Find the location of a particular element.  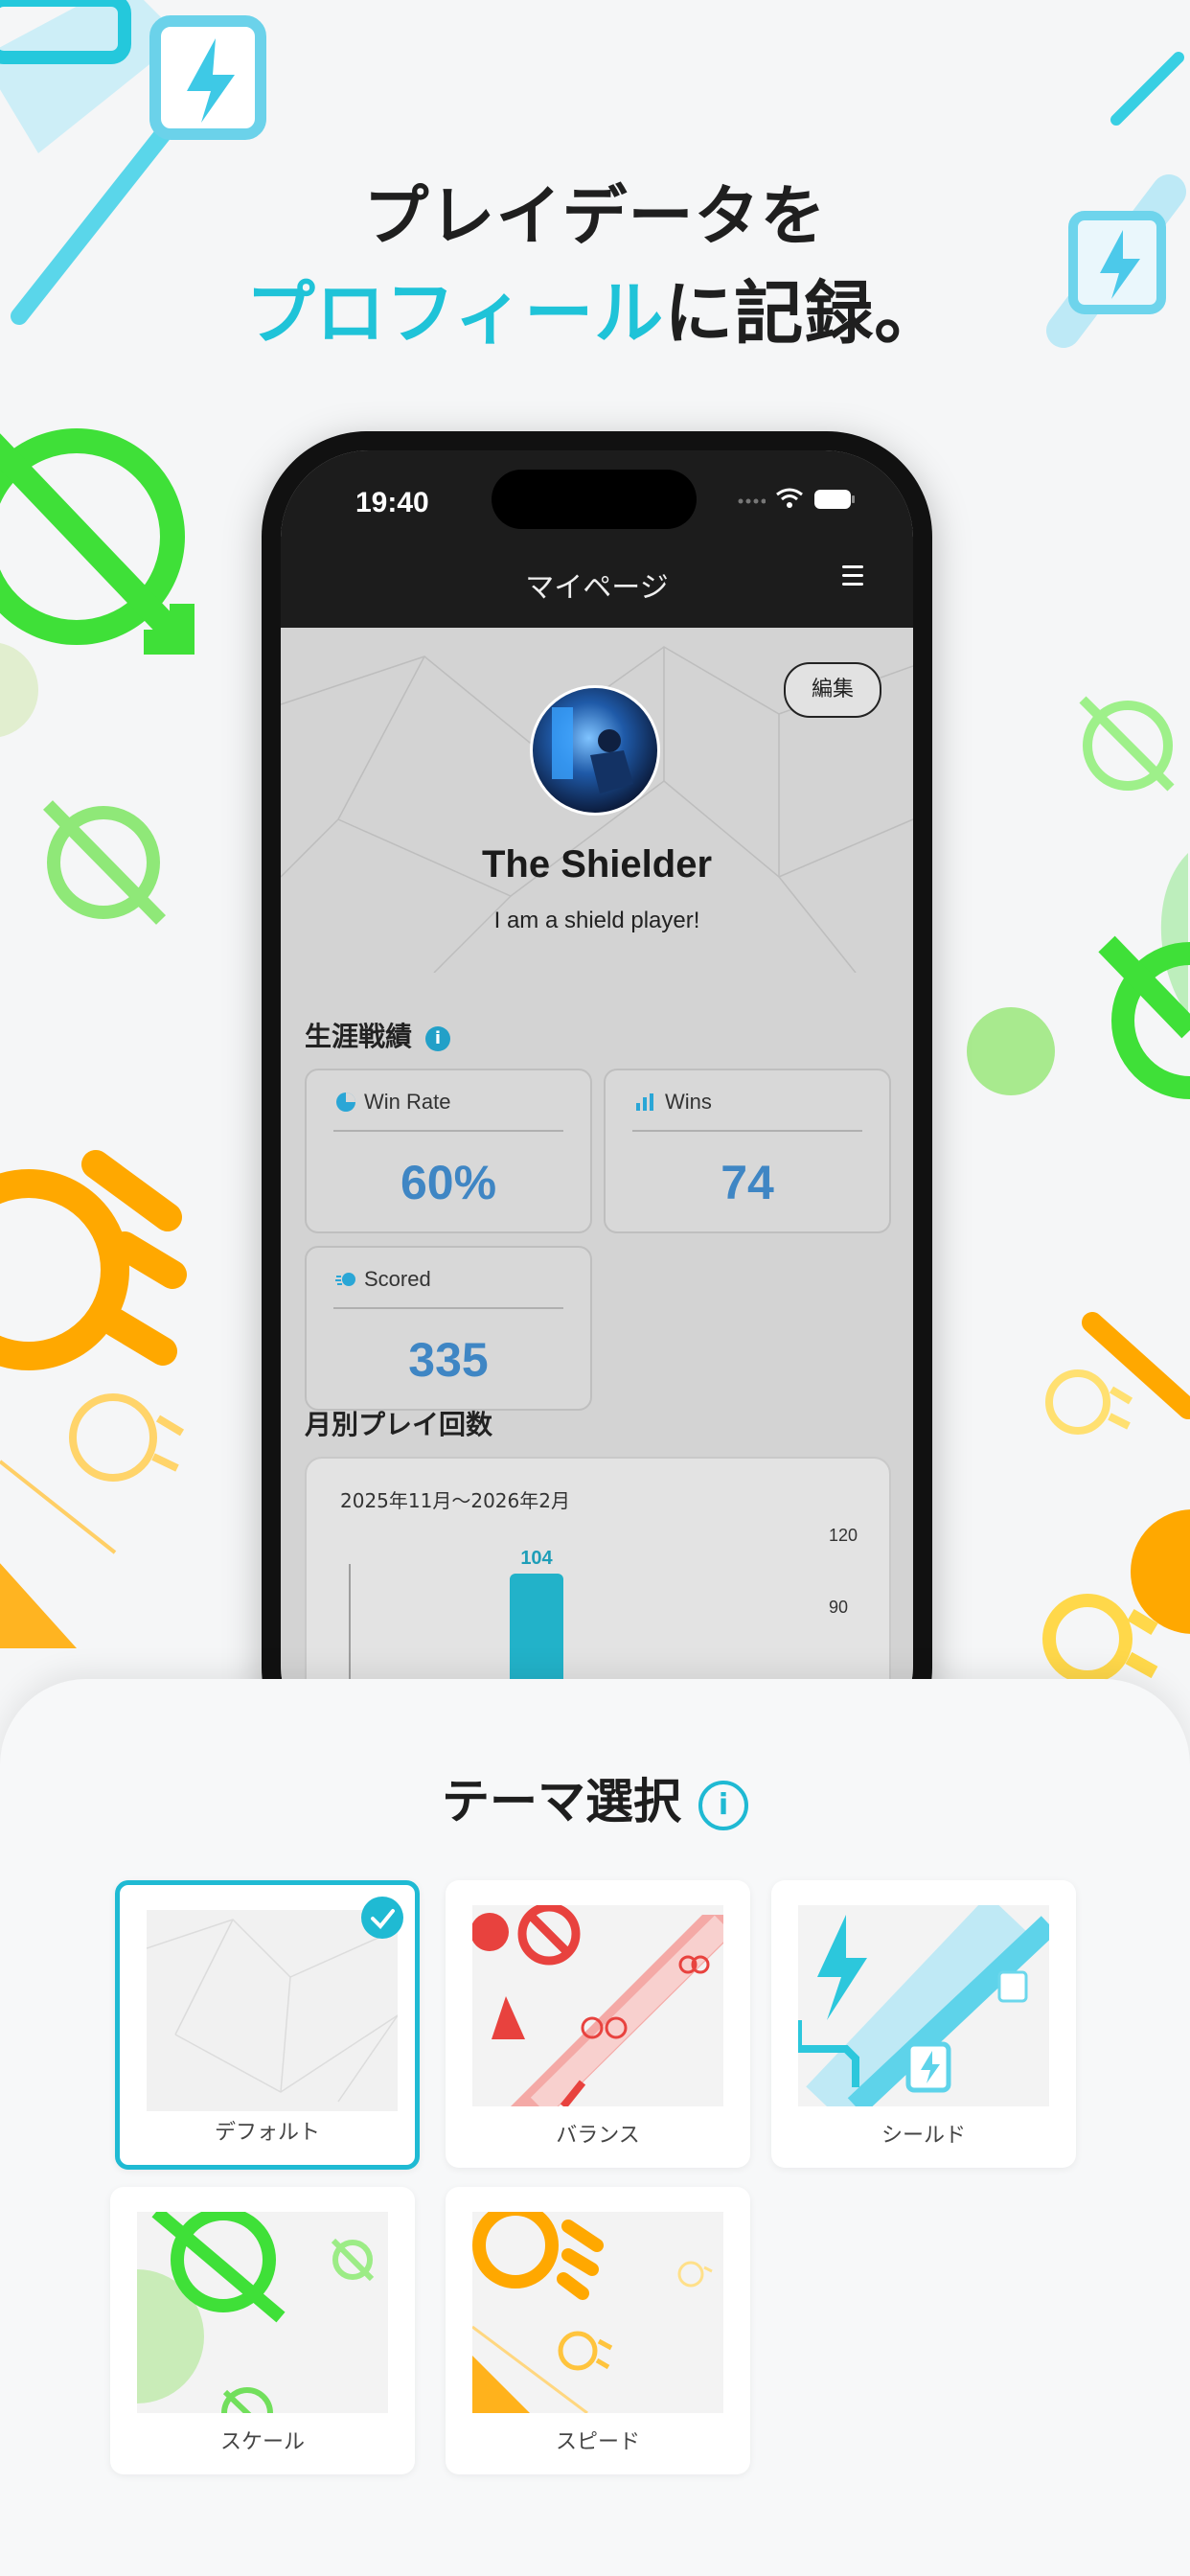

wifi-icon is located at coordinates (790, 498).